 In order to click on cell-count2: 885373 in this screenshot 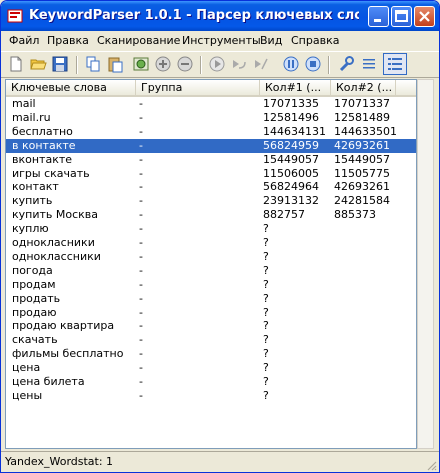, I will do `click(355, 215)`.